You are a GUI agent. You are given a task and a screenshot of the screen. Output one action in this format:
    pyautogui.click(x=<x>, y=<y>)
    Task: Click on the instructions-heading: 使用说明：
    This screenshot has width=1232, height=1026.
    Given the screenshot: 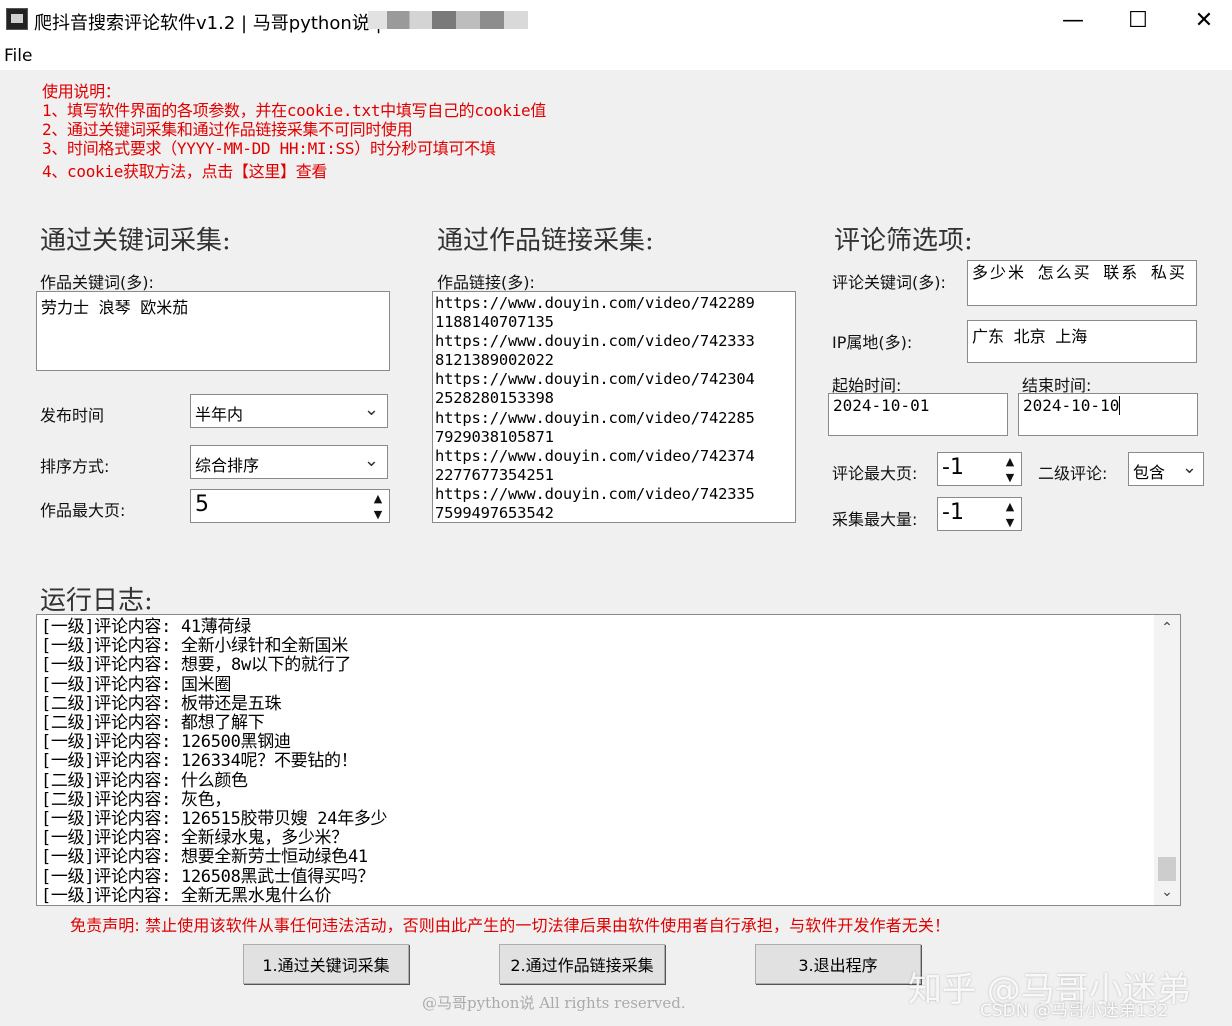 What is the action you would take?
    pyautogui.click(x=81, y=91)
    